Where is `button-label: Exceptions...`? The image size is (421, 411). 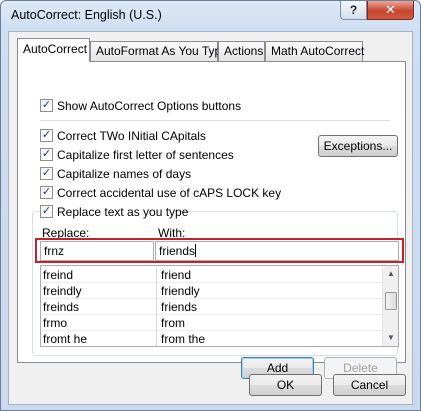 button-label: Exceptions... is located at coordinates (358, 146).